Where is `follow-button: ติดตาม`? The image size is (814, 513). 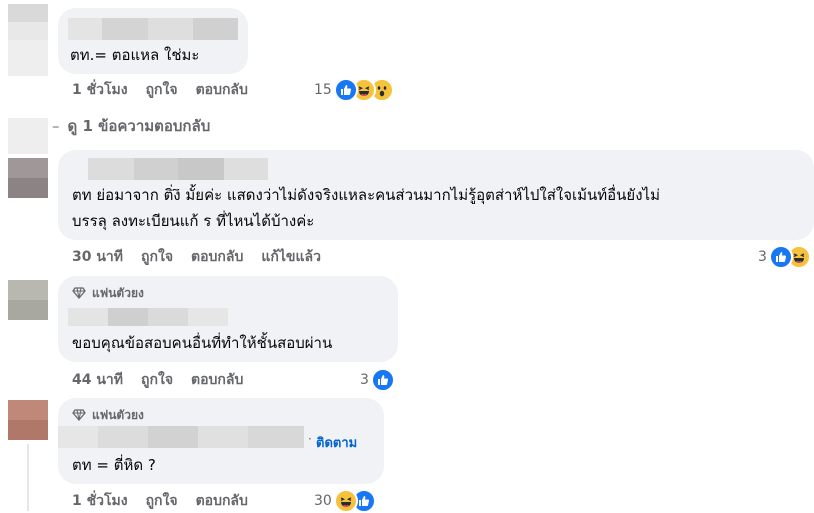
follow-button: ติดตาม is located at coordinates (336, 442).